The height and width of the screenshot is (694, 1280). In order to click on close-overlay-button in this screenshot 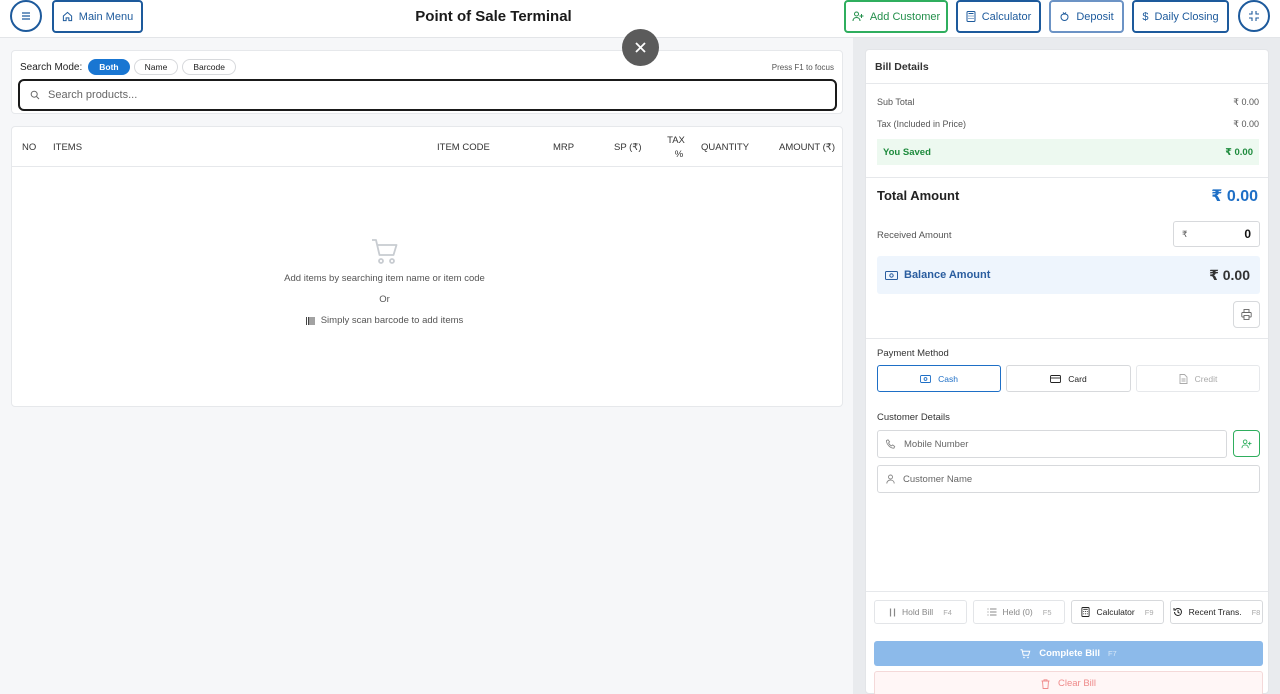, I will do `click(640, 47)`.